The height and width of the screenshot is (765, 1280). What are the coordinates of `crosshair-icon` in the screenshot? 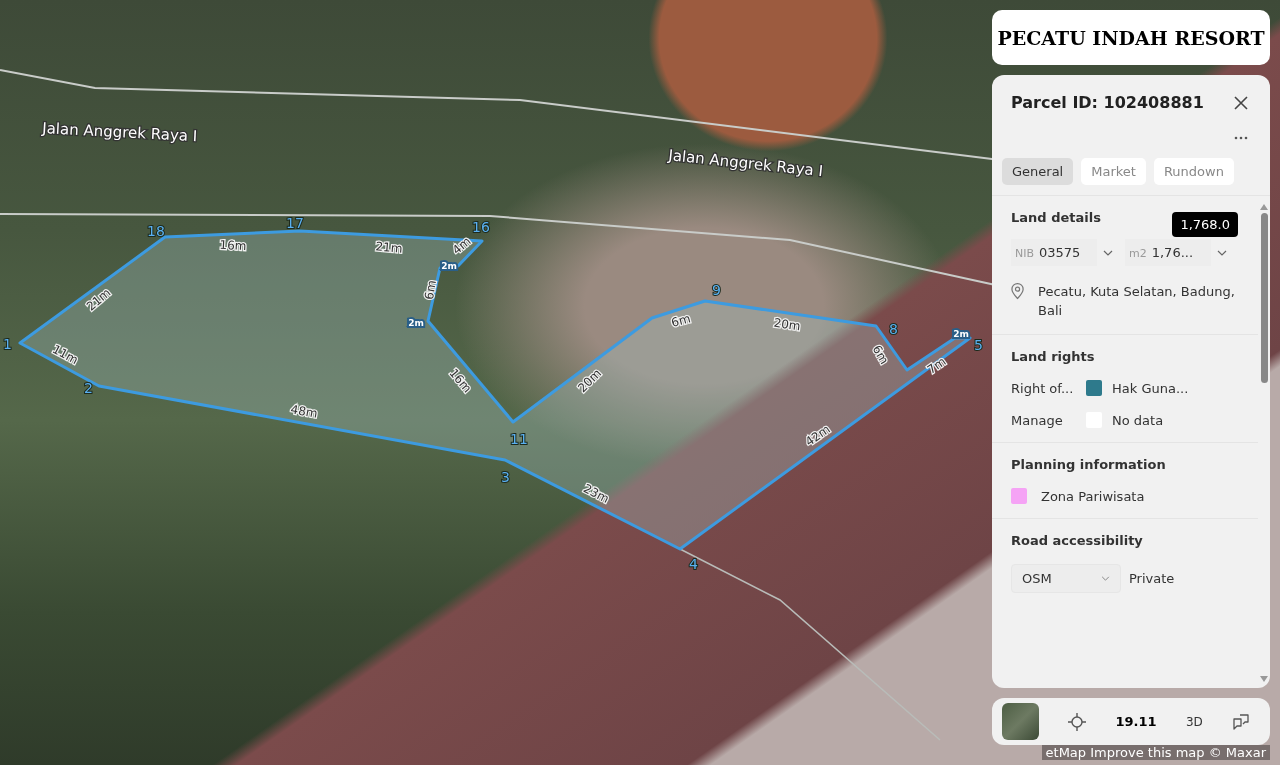 It's located at (1077, 721).